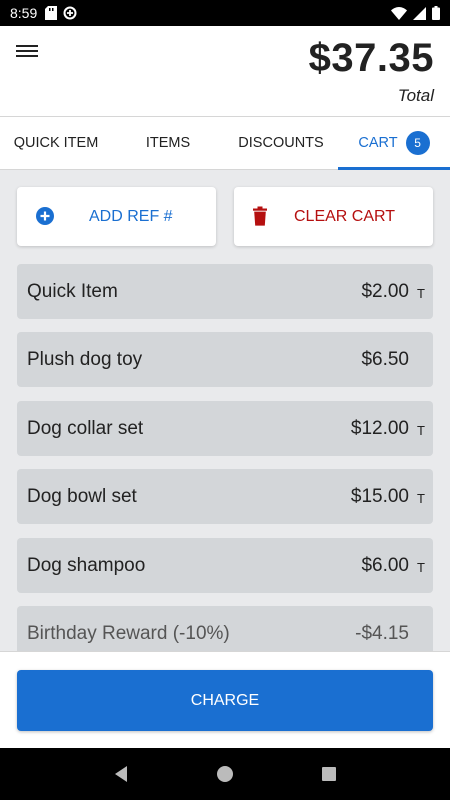 This screenshot has height=800, width=450. I want to click on recents-square-icon, so click(328, 774).